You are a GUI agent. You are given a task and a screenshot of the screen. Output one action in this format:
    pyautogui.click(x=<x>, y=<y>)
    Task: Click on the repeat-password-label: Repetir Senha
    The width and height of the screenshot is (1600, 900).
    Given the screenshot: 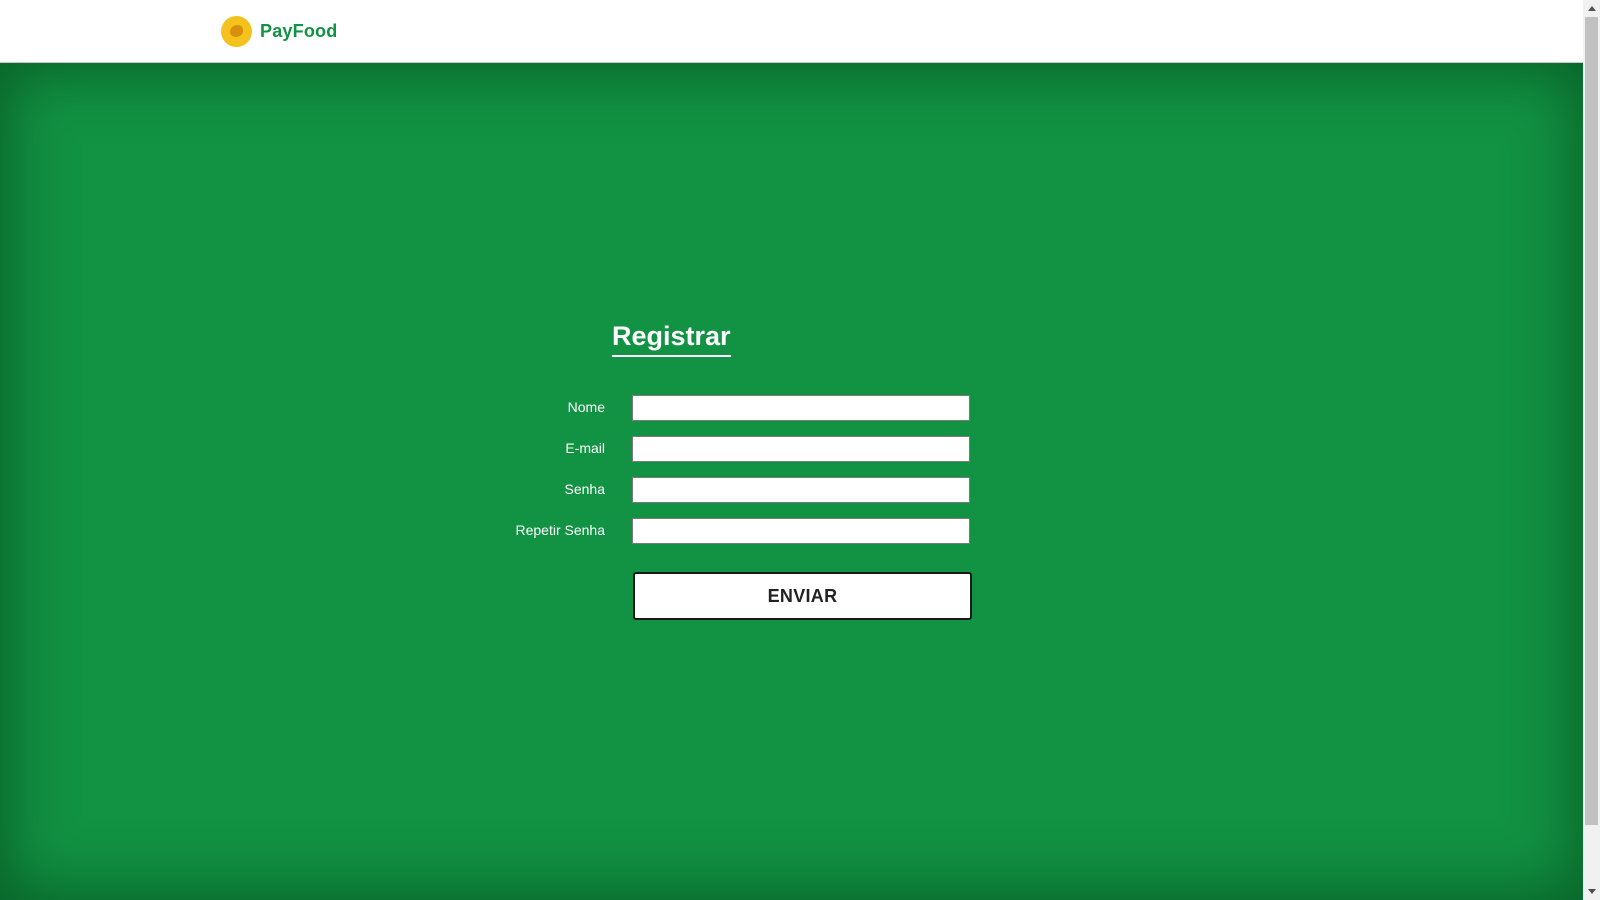 What is the action you would take?
    pyautogui.click(x=560, y=530)
    